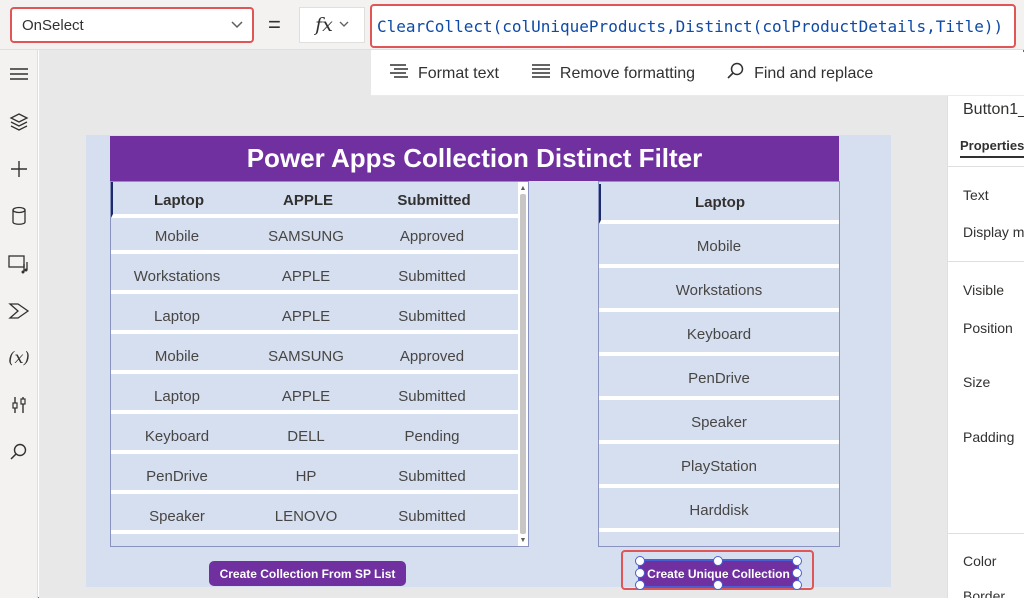 The width and height of the screenshot is (1024, 598). Describe the element at coordinates (306, 436) in the screenshot. I see `cell-brand: DELL` at that location.